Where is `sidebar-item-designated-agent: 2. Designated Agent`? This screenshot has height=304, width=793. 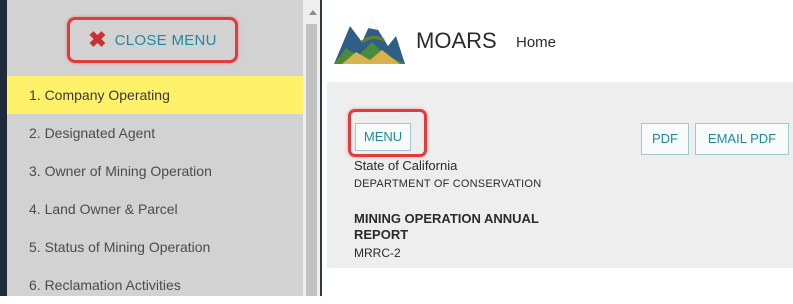
sidebar-item-designated-agent: 2. Designated Agent is located at coordinates (155, 133).